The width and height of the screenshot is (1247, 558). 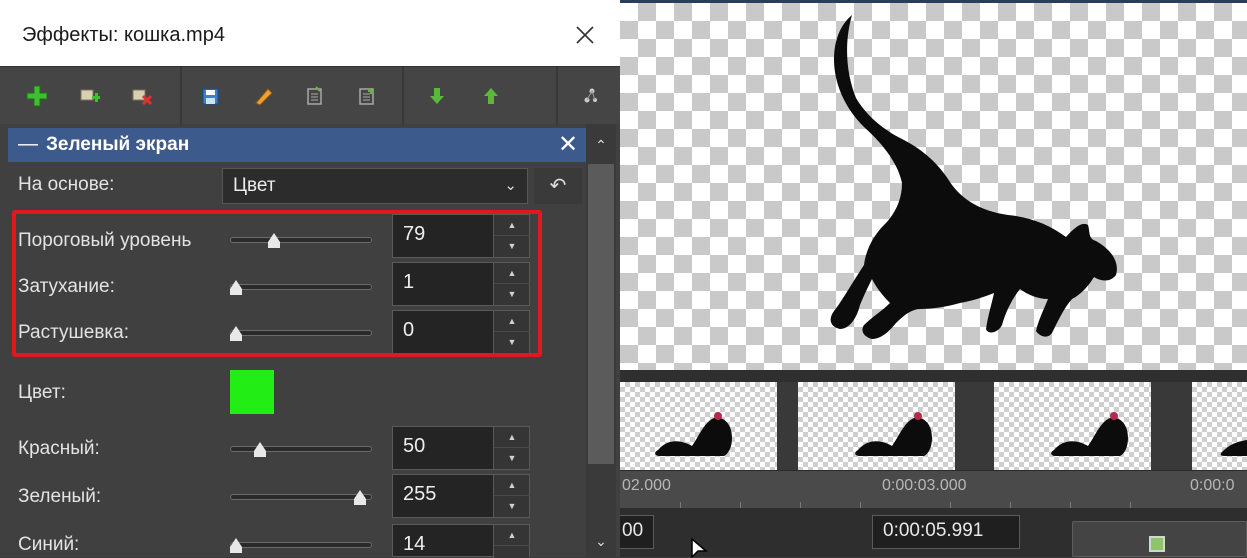 What do you see at coordinates (375, 186) in the screenshot?
I see `base-select: Цвет ⌄` at bounding box center [375, 186].